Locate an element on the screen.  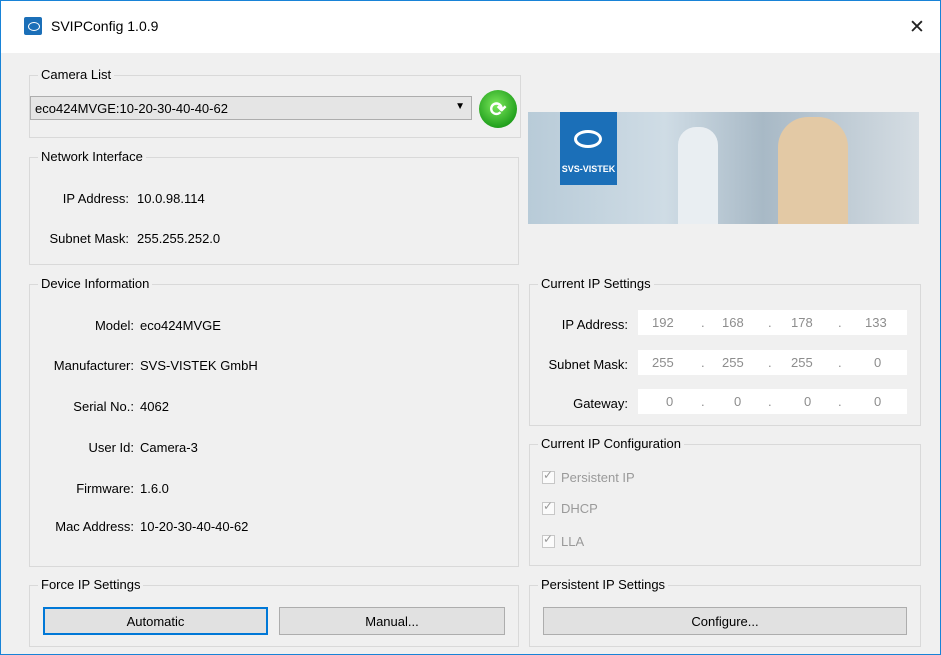
network-ip-label: IP Address: is located at coordinates (95, 198).